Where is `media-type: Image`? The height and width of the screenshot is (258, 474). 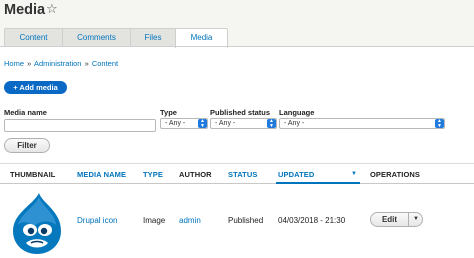
media-type: Image is located at coordinates (154, 220).